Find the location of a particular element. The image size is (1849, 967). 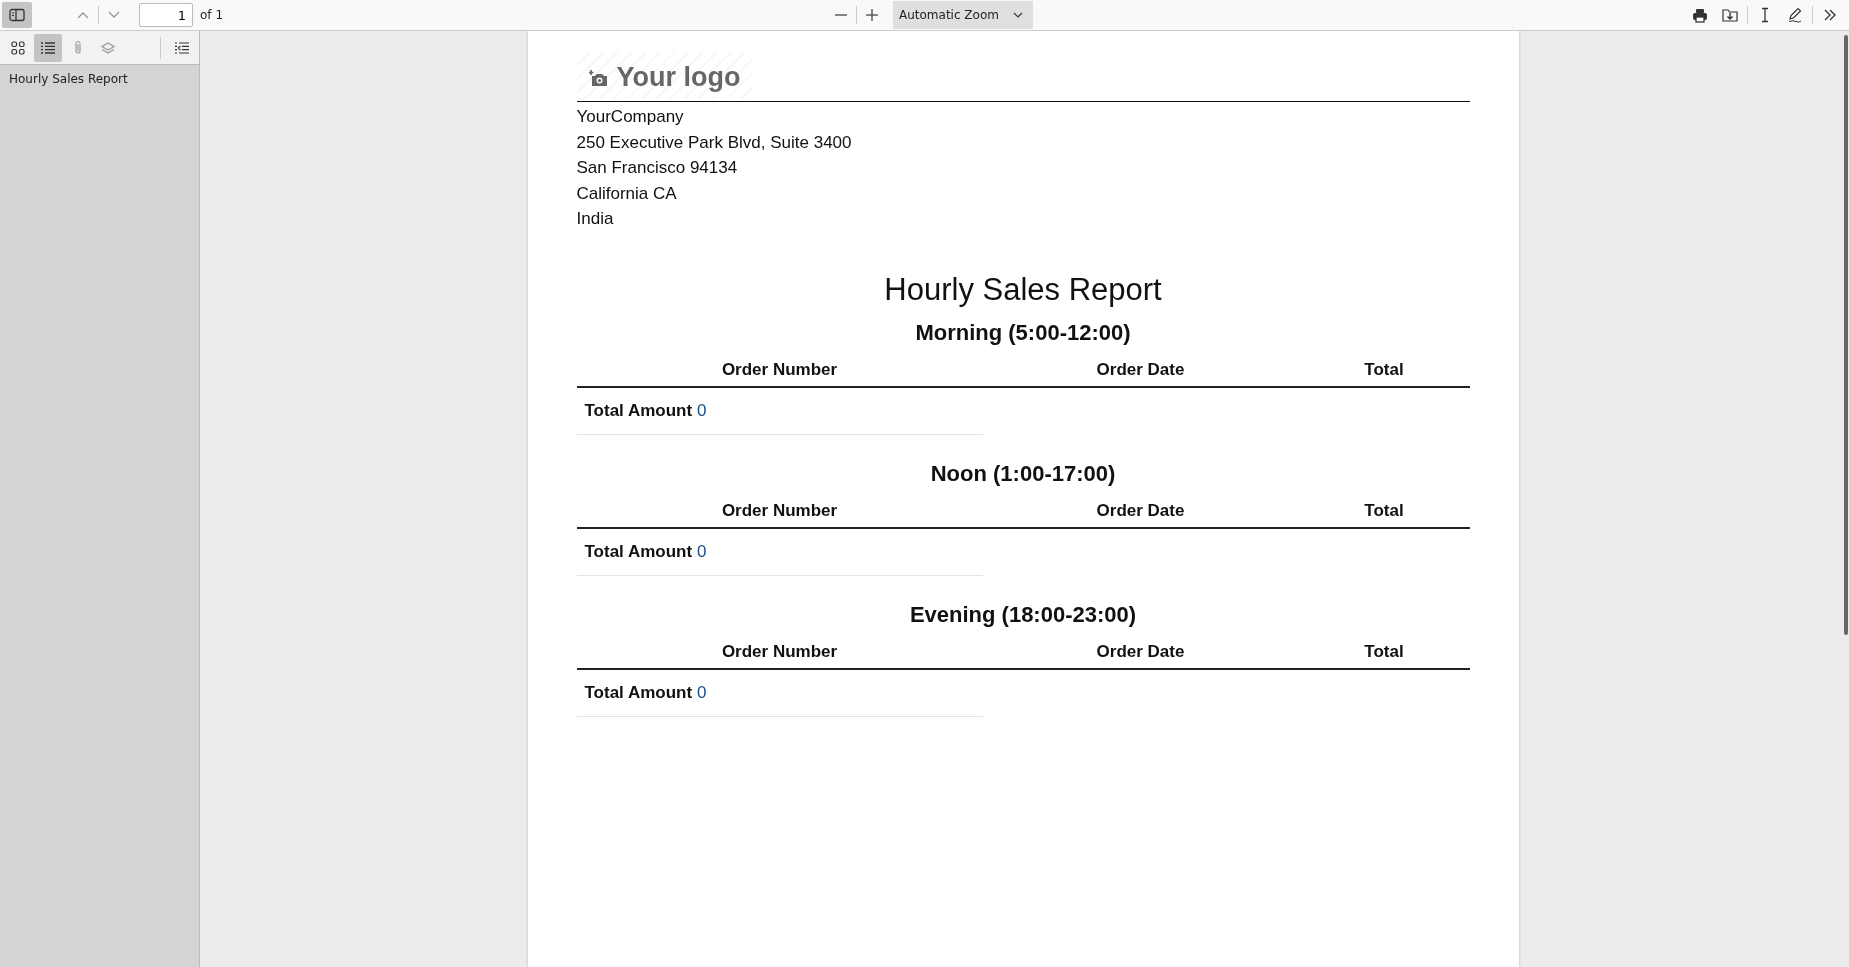

plus-icon is located at coordinates (872, 15).